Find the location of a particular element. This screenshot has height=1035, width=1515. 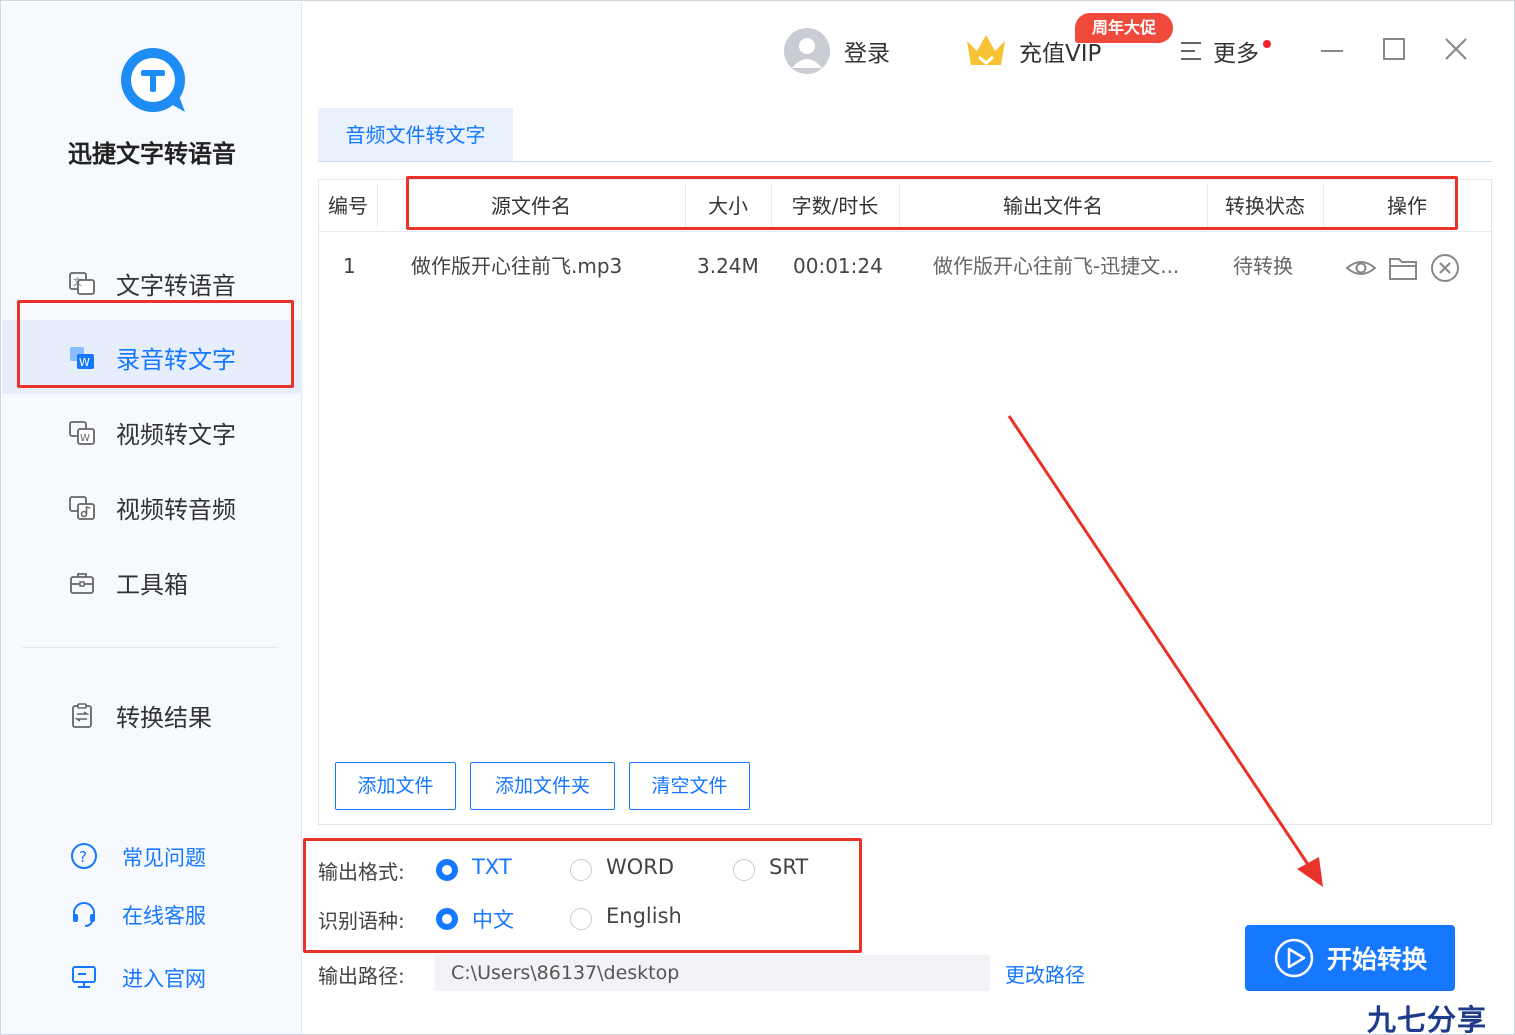

start-convert-label: 开始转换 is located at coordinates (1376, 959).